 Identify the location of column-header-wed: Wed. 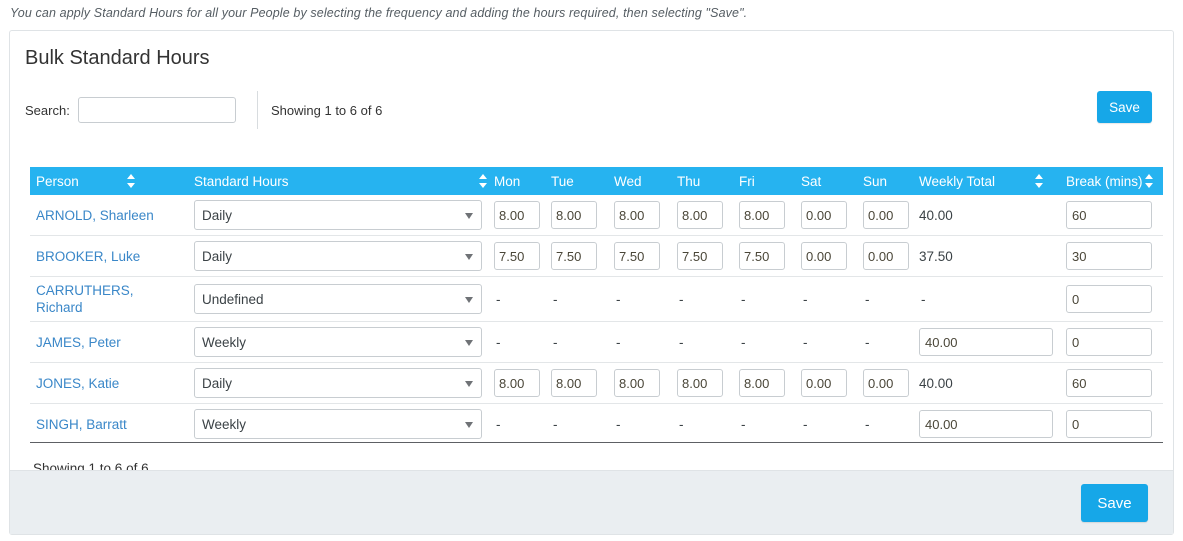
(639, 181).